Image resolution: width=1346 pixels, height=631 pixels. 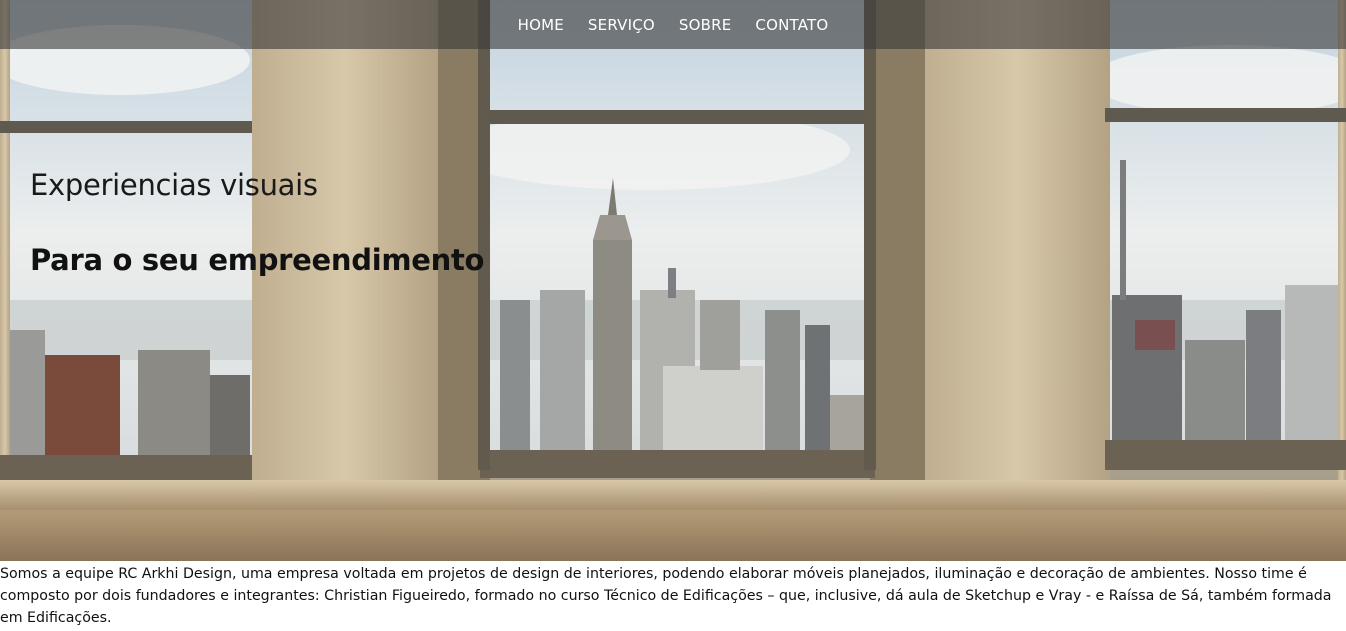 What do you see at coordinates (174, 185) in the screenshot?
I see `hero-title: Experiencias visuais` at bounding box center [174, 185].